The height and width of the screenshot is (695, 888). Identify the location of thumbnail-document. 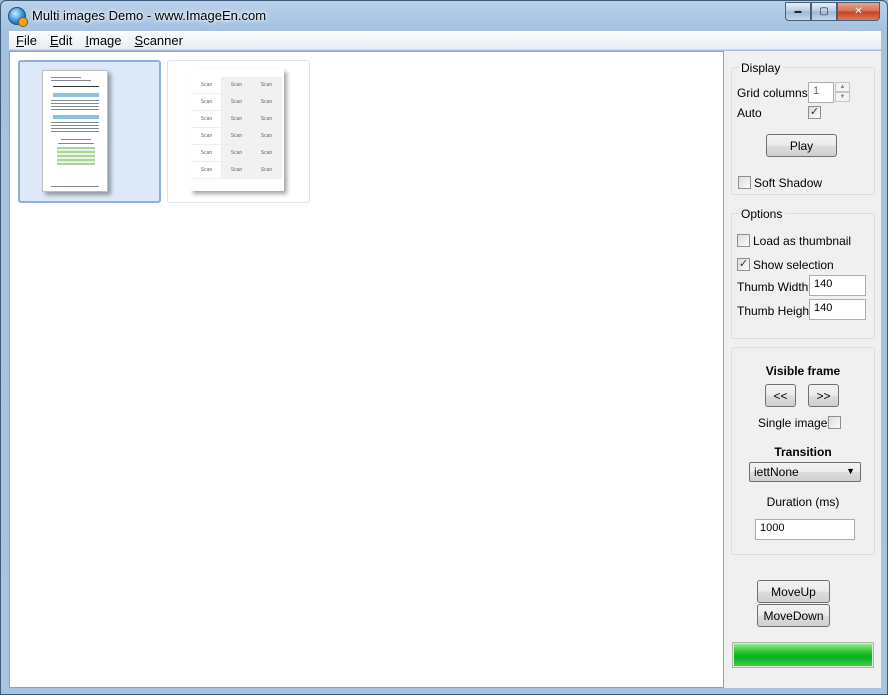
(89, 131).